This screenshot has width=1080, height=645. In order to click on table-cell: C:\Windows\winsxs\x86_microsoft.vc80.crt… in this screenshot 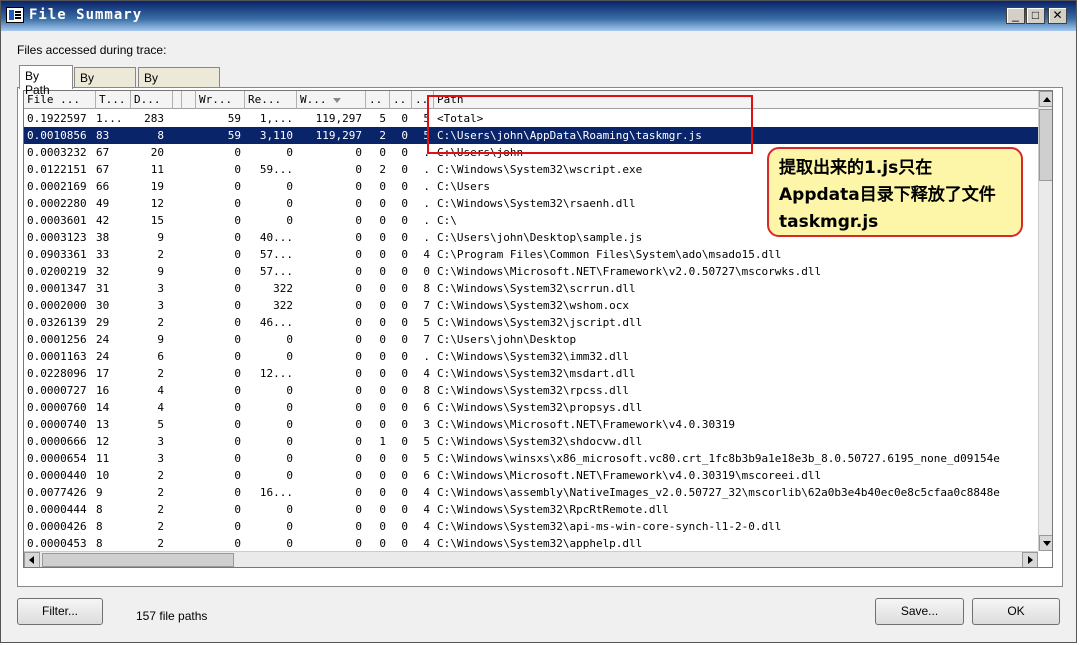, I will do `click(718, 458)`.